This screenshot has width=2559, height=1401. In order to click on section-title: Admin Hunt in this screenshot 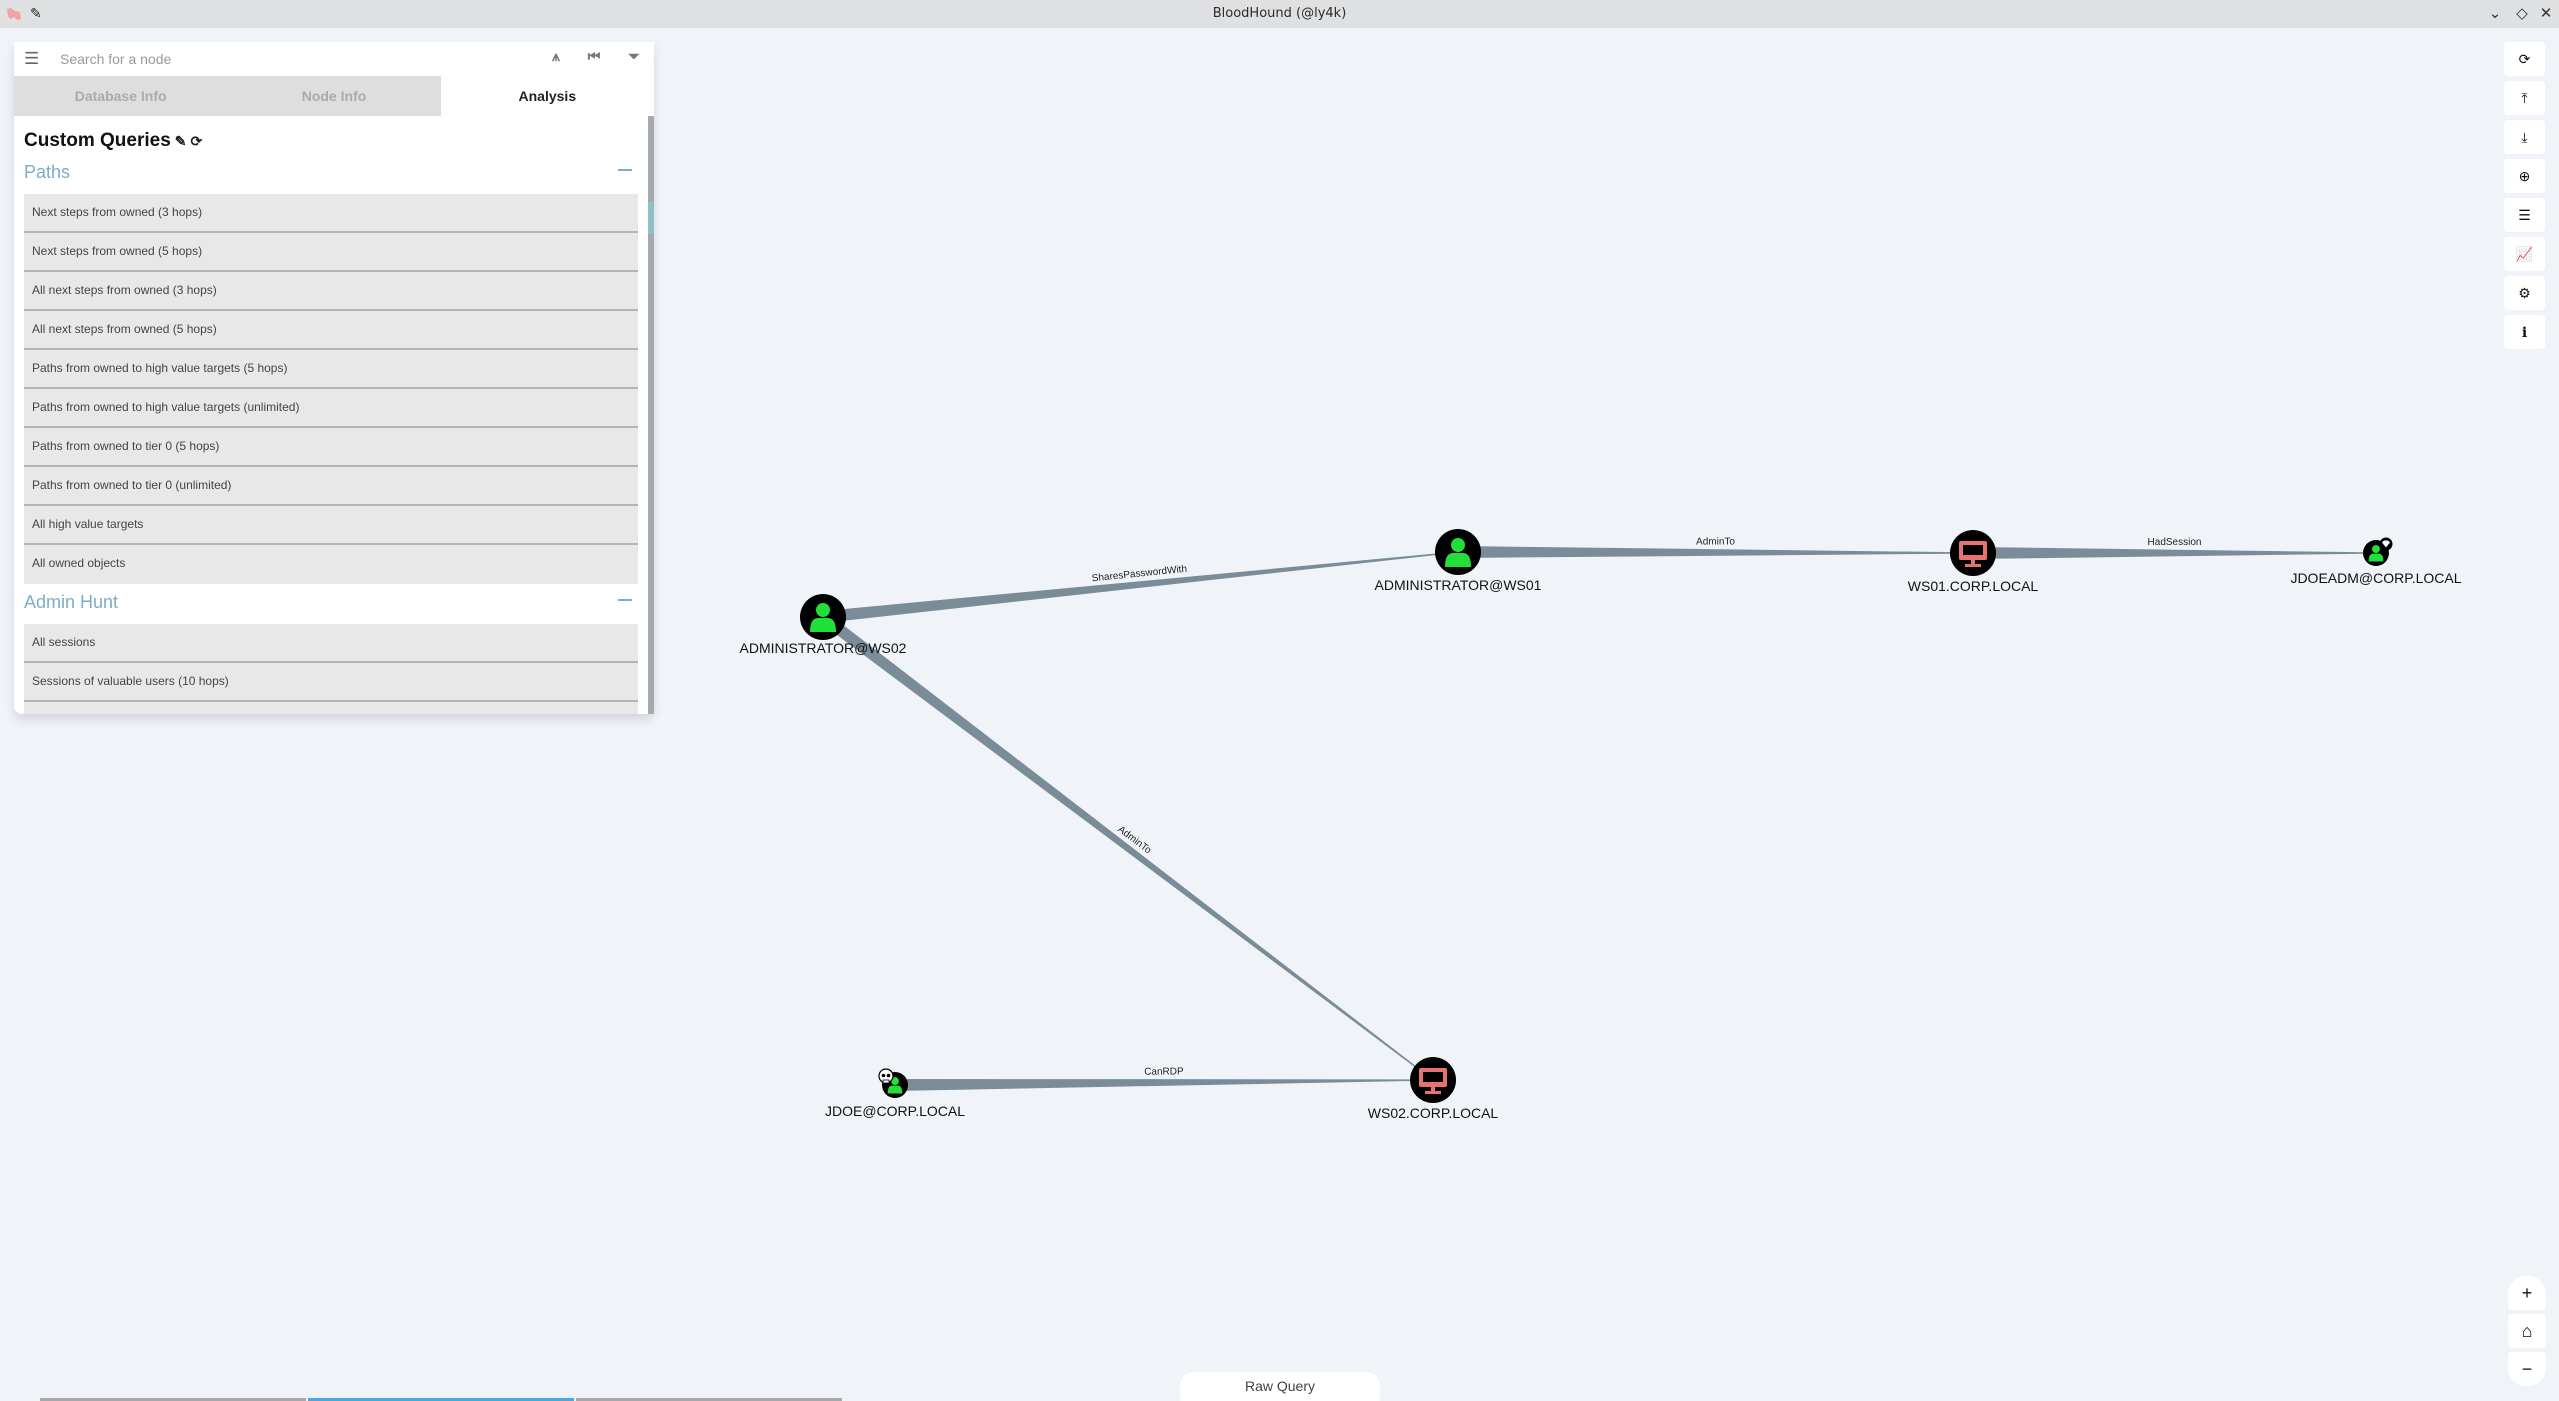, I will do `click(71, 602)`.